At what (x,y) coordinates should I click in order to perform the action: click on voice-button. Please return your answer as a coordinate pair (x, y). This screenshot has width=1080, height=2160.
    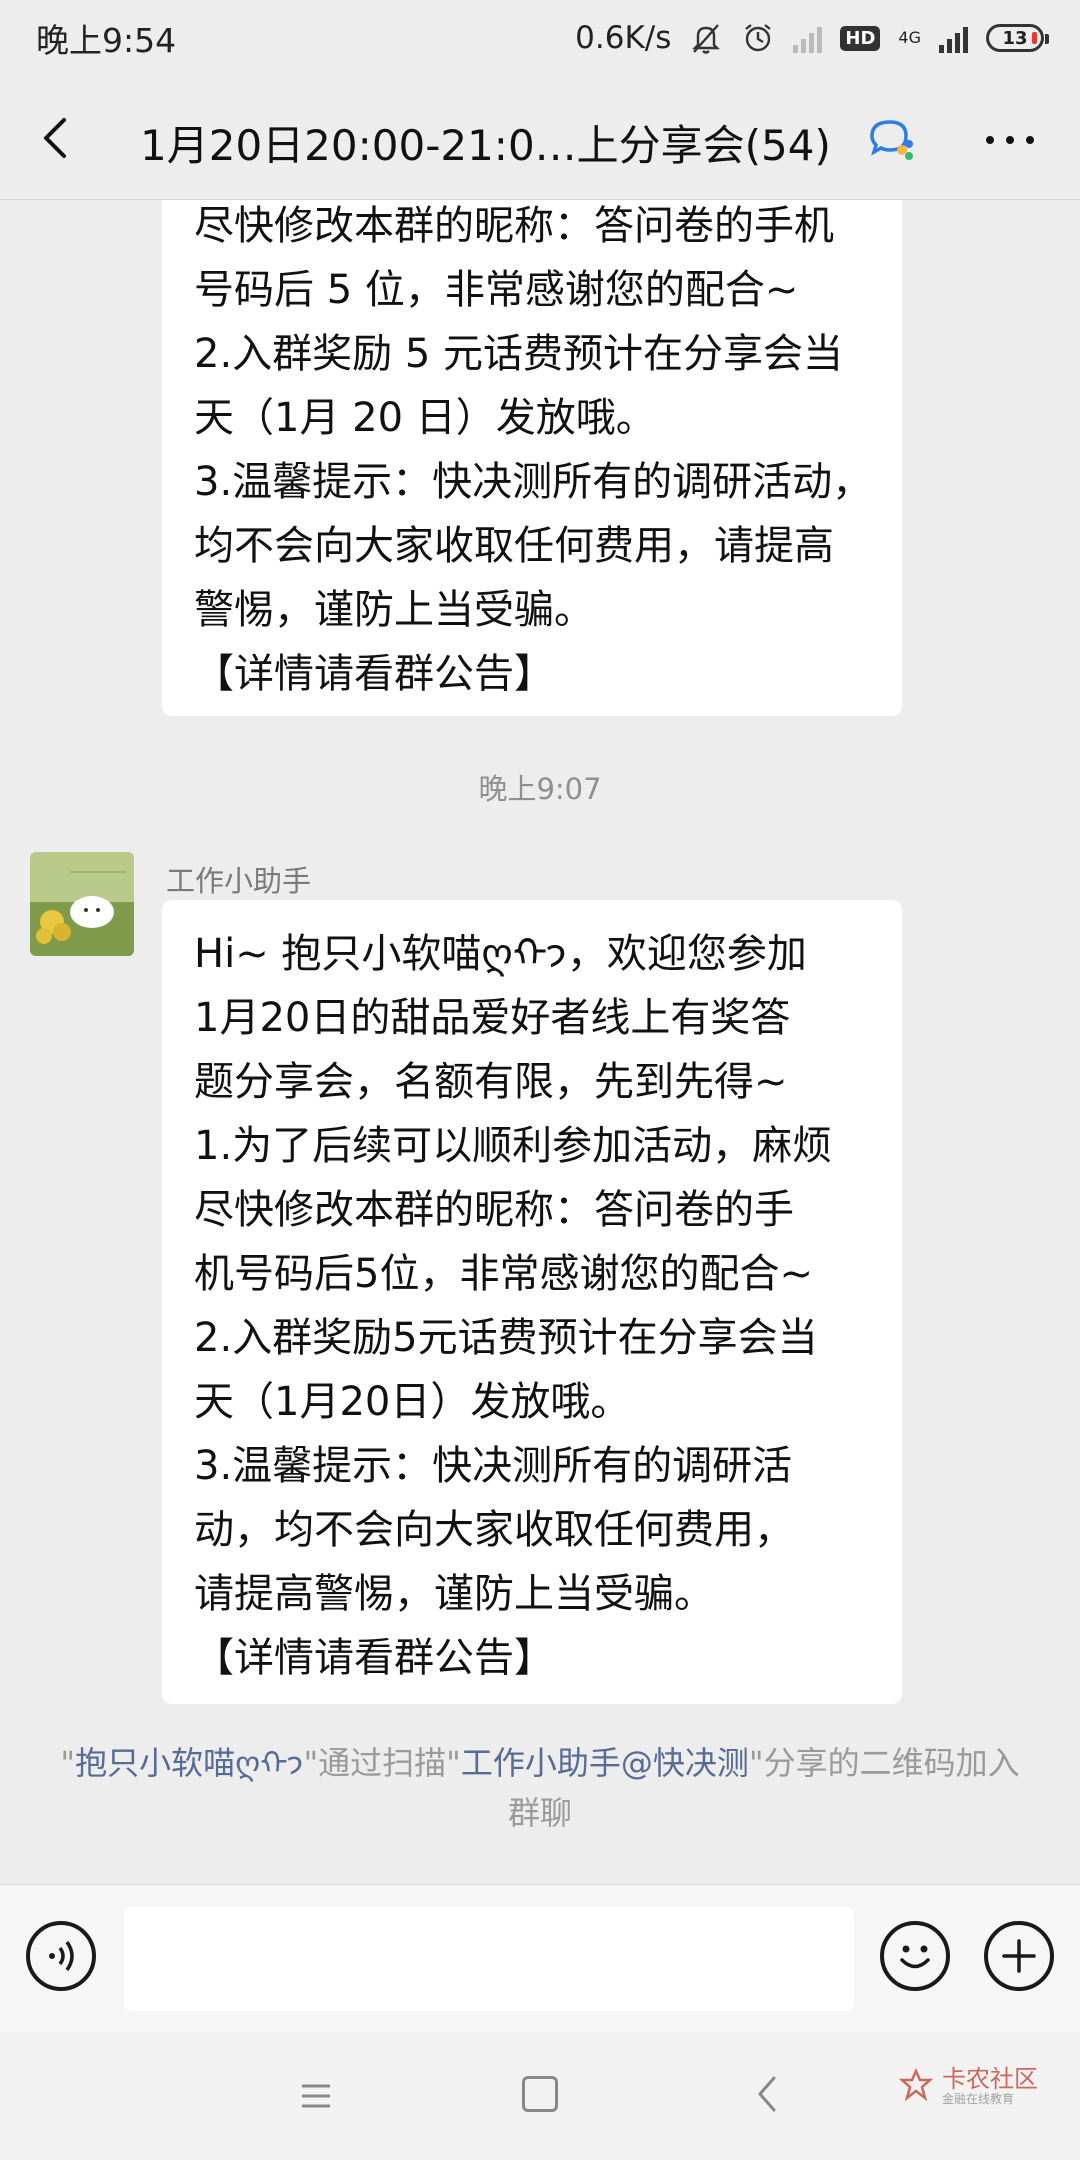
    Looking at the image, I should click on (61, 1956).